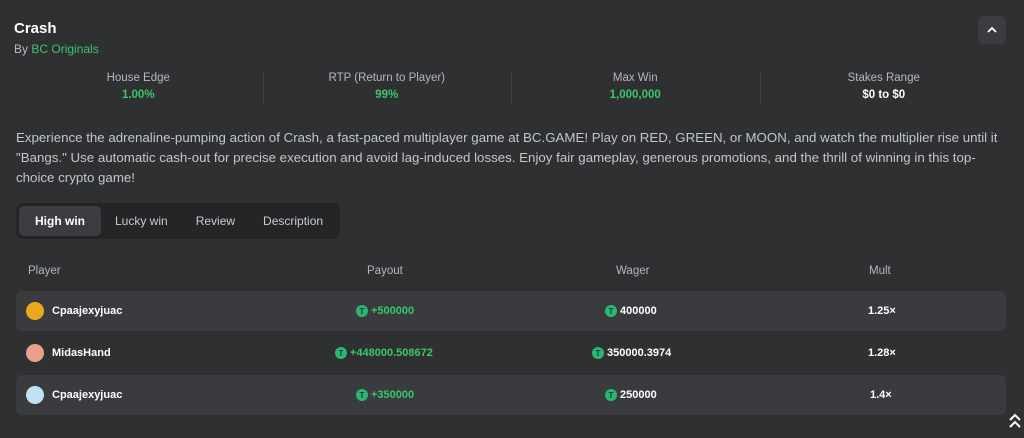 The height and width of the screenshot is (438, 1024). Describe the element at coordinates (635, 78) in the screenshot. I see `stat-label: Max Win` at that location.